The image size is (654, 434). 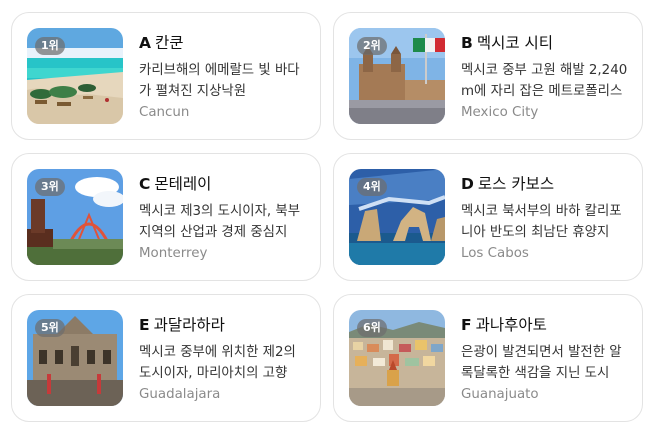 I want to click on rank-badge: 6위, so click(x=372, y=328).